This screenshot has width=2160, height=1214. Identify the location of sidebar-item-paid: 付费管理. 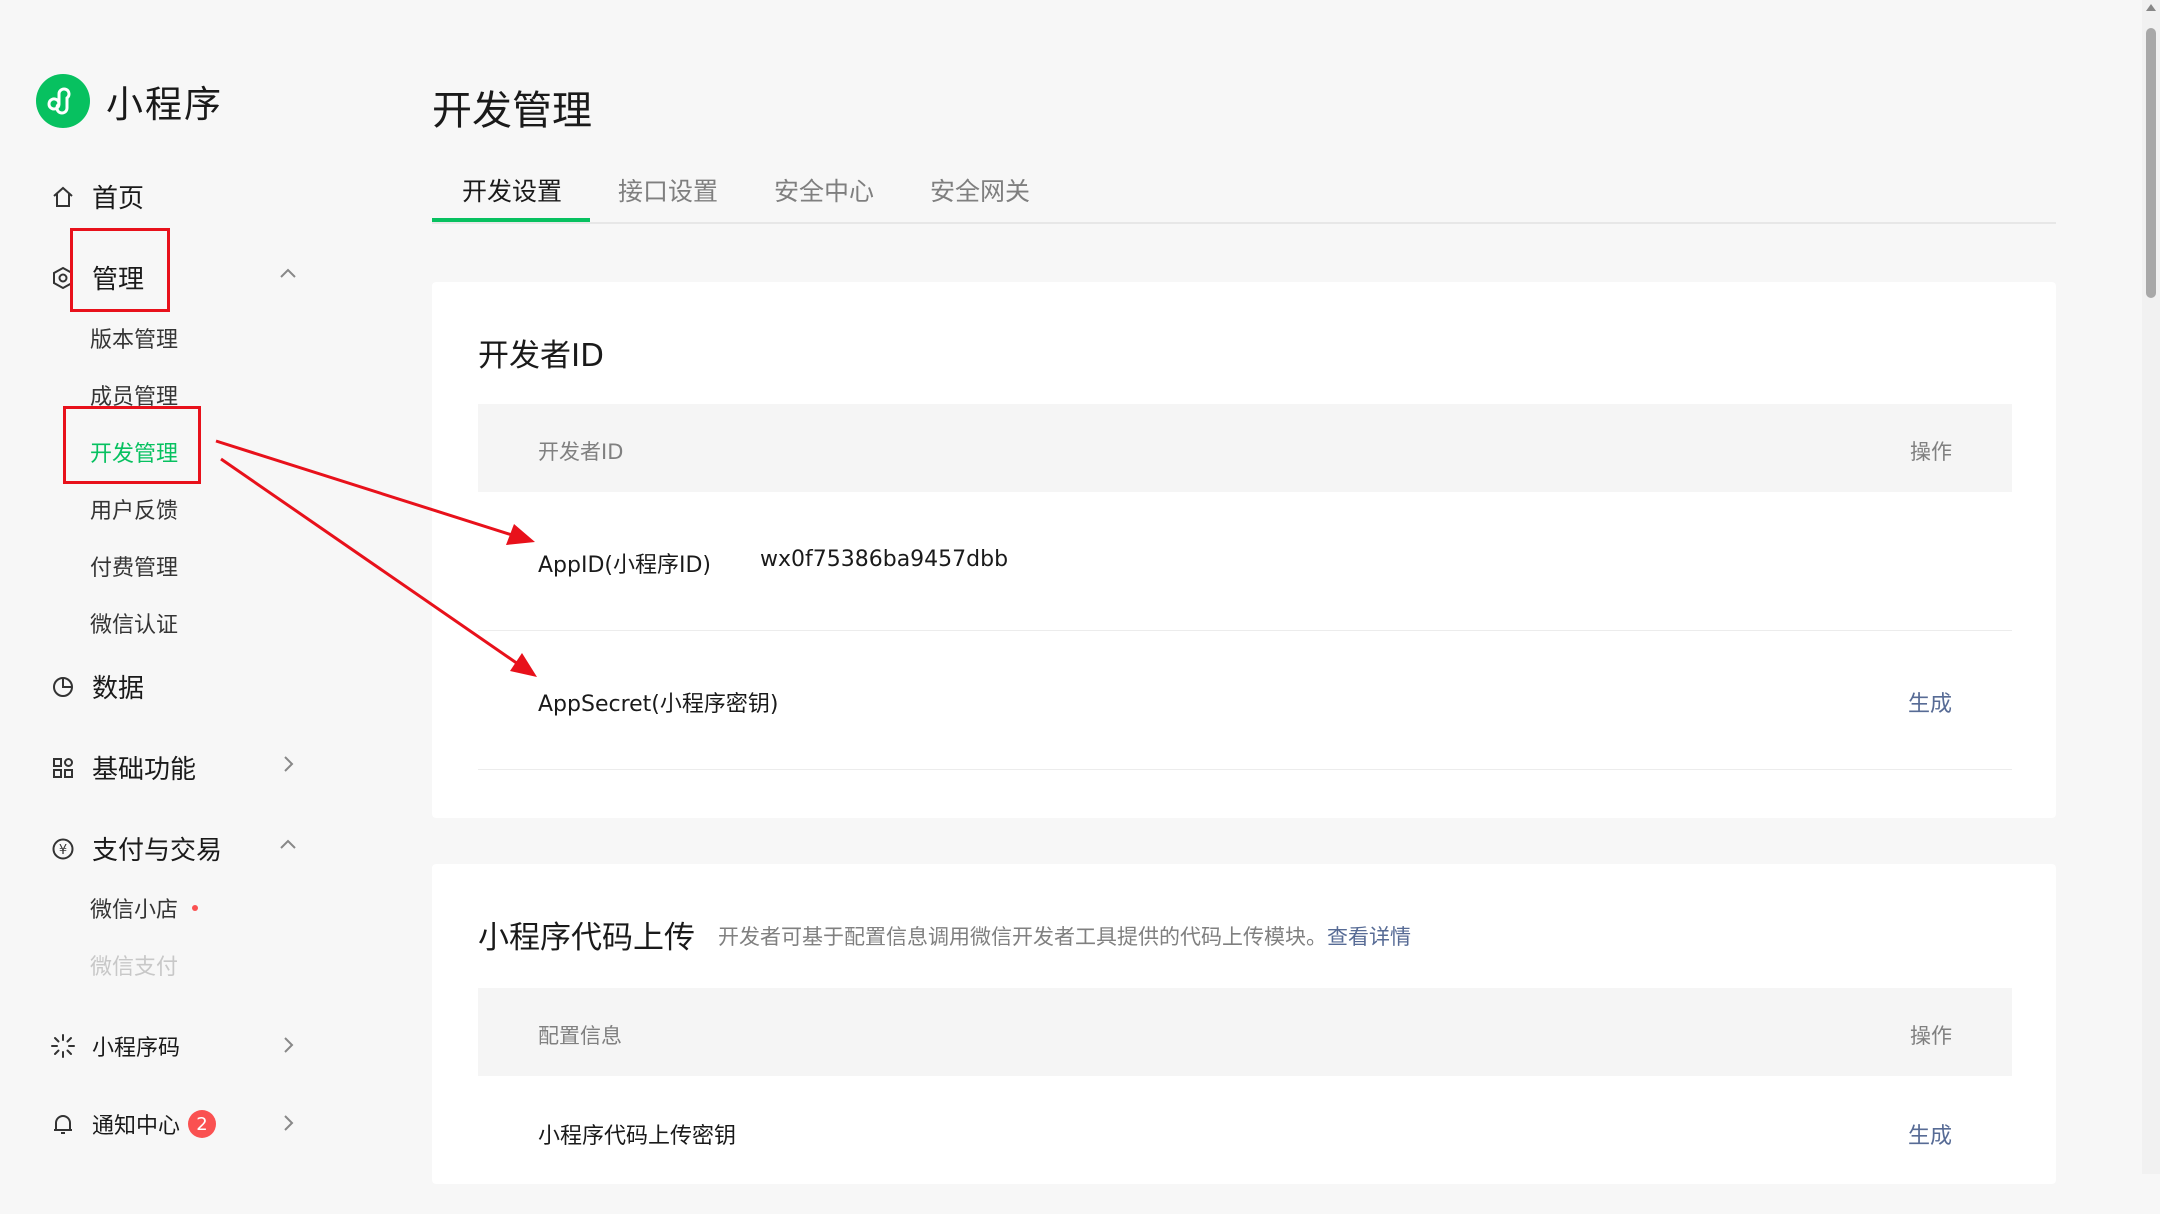
(134, 566).